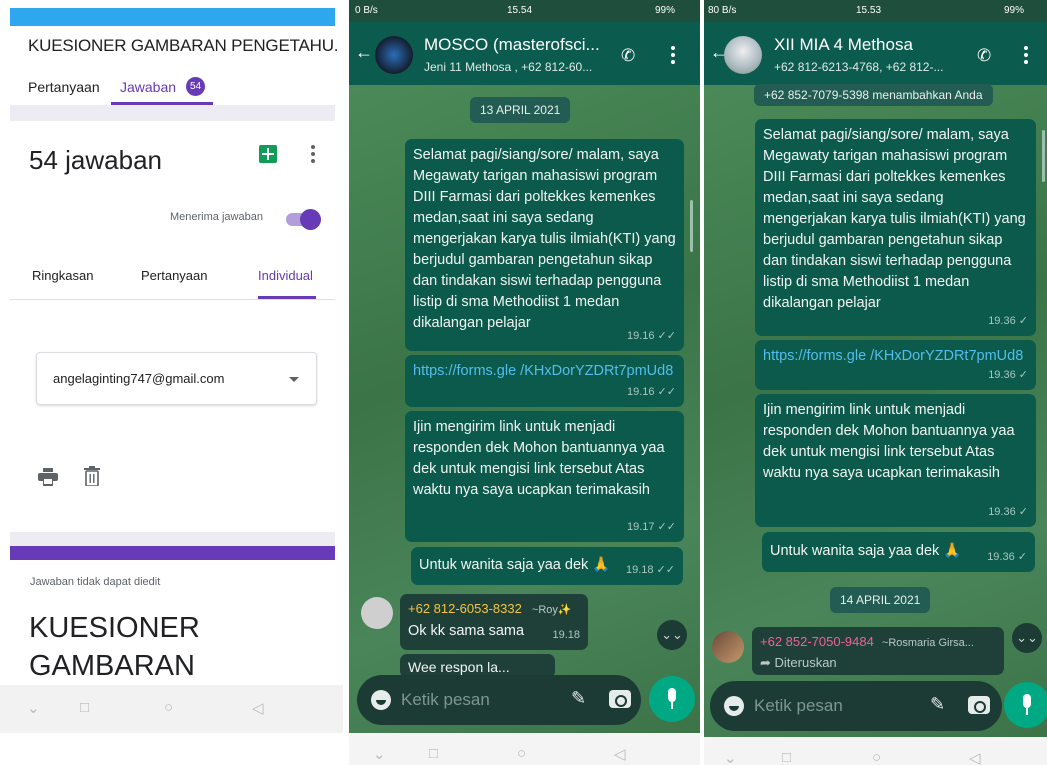 Image resolution: width=1047 pixels, height=765 pixels. I want to click on incoming-text: Ok kk sama sama, so click(466, 631).